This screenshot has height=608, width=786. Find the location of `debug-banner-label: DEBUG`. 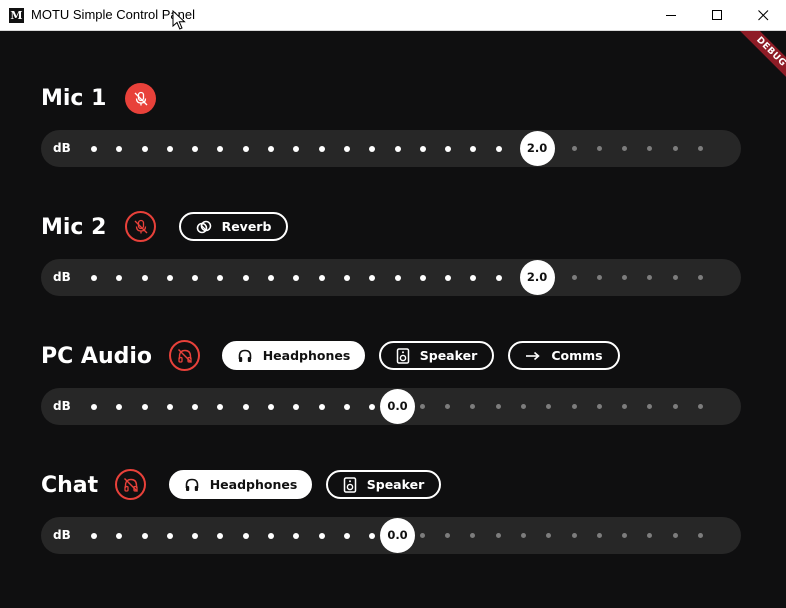

debug-banner-label: DEBUG is located at coordinates (760, 60).